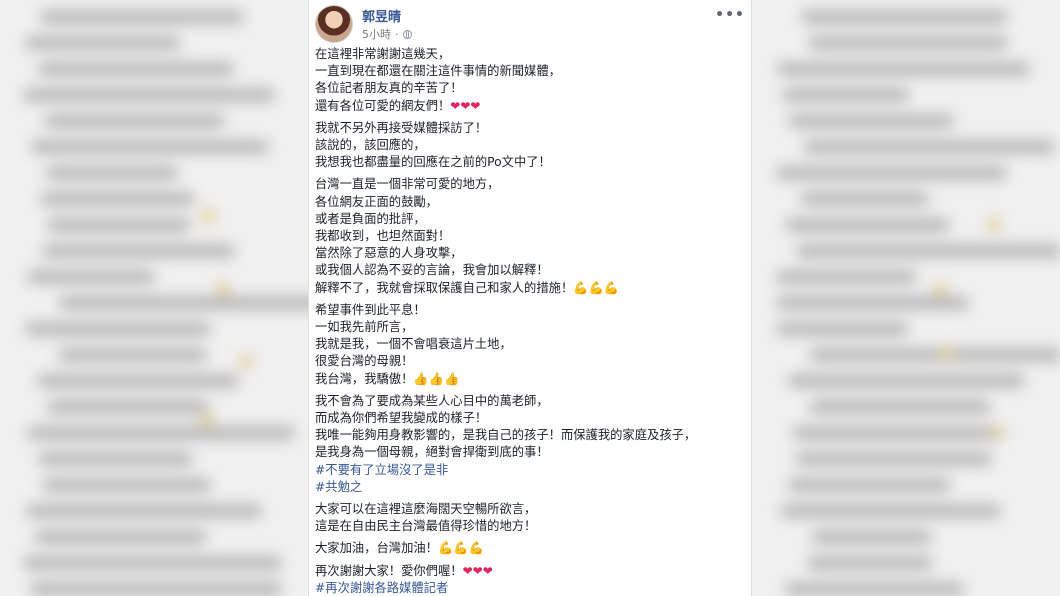 Image resolution: width=1060 pixels, height=596 pixels. Describe the element at coordinates (432, 400) in the screenshot. I see `post-text-line: 我不會為了要成為某些人心目中的萬老師，` at that location.